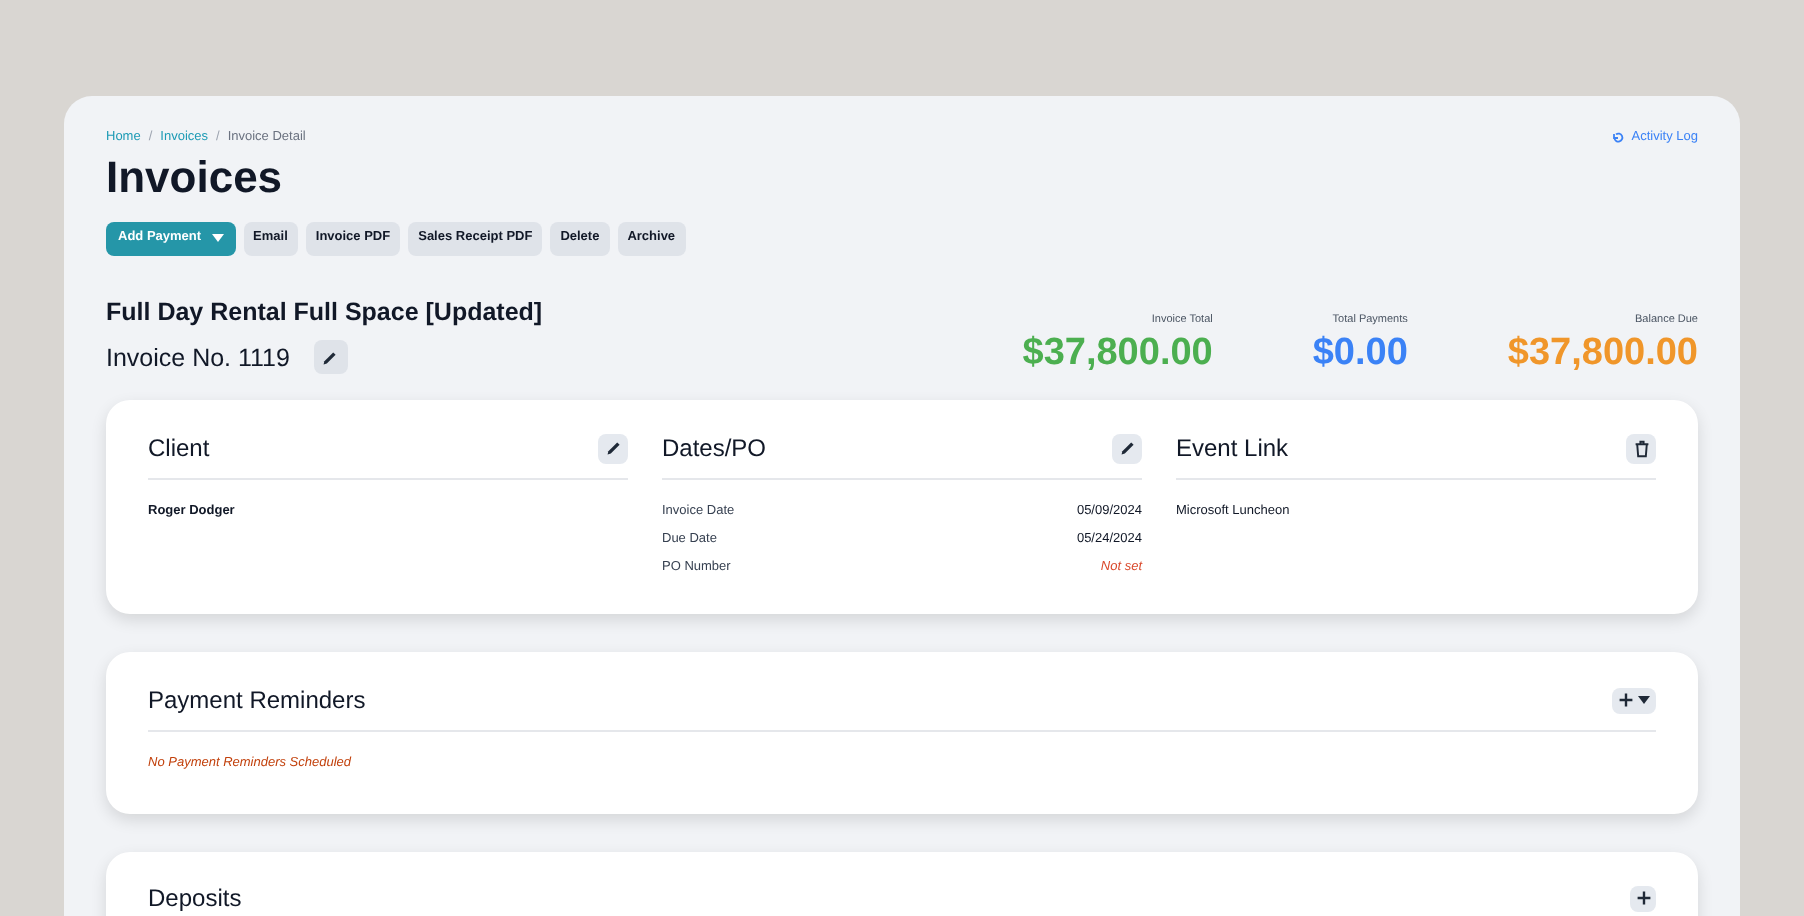  I want to click on page-title: Invoices, so click(194, 177).